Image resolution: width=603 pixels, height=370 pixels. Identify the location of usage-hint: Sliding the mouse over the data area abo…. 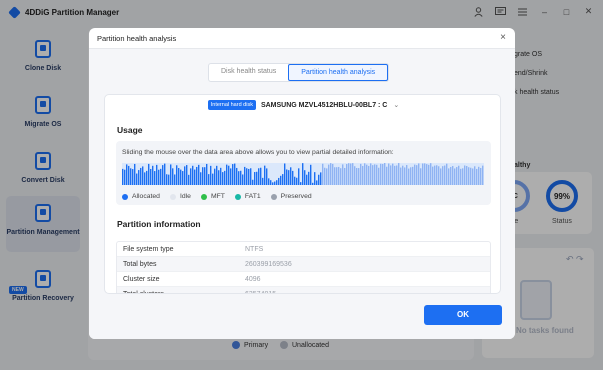
(258, 152).